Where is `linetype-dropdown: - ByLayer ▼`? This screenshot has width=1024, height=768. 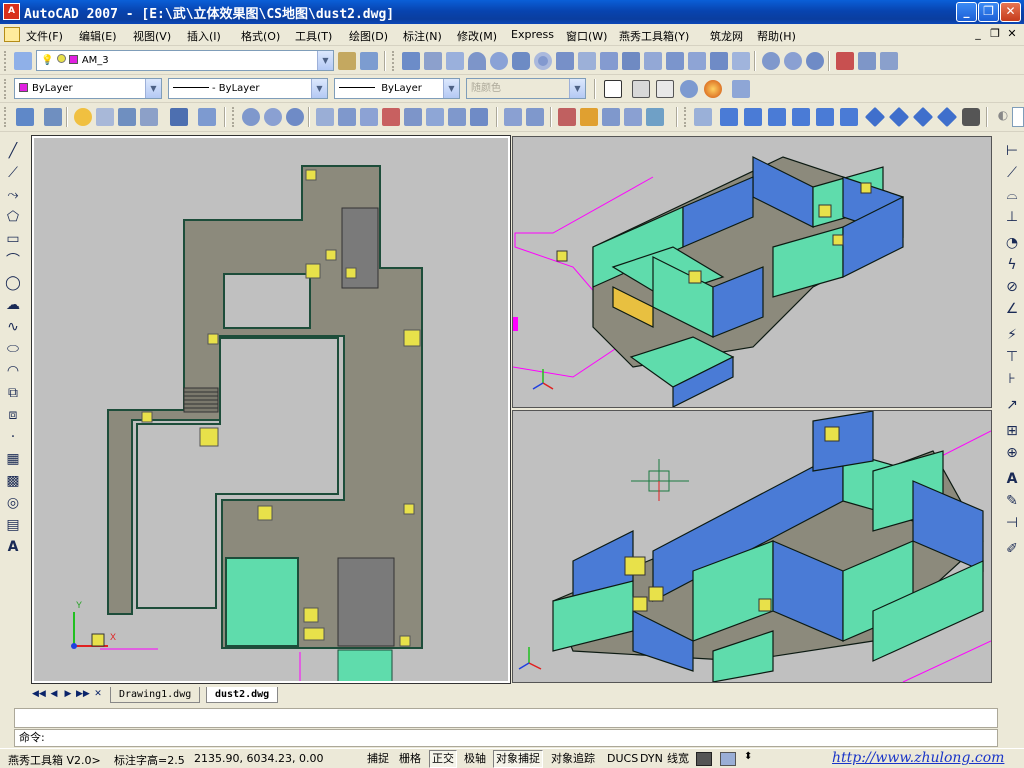
linetype-dropdown: - ByLayer ▼ is located at coordinates (248, 88).